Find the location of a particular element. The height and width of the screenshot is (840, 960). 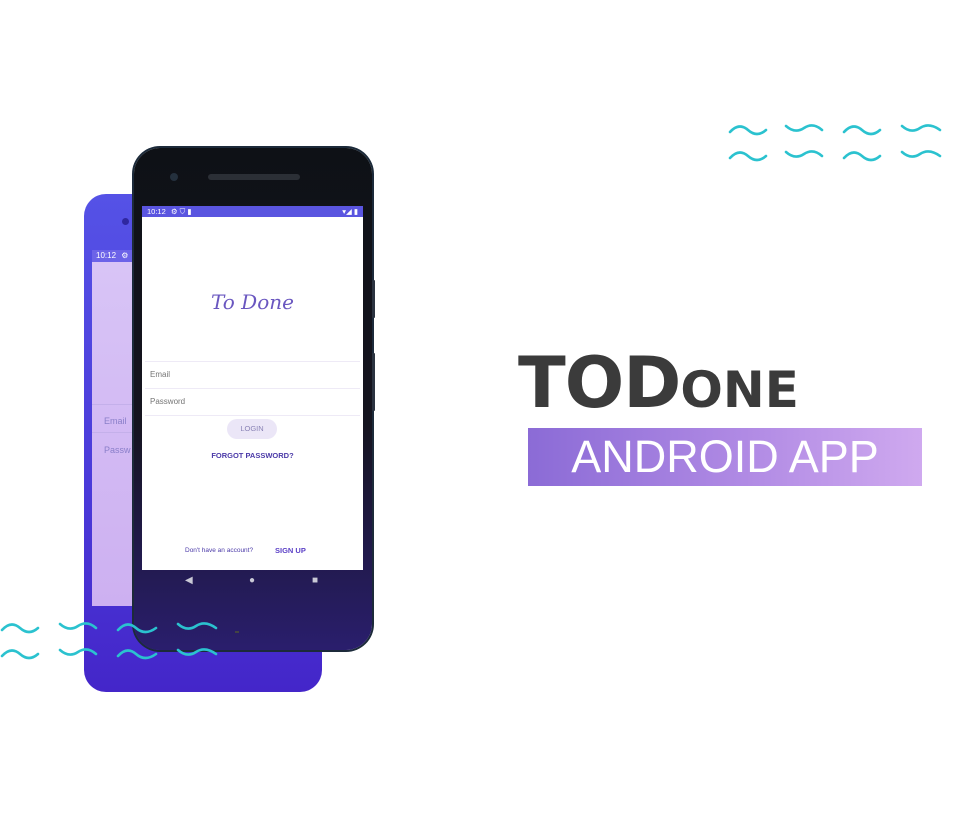

status-icons-left: ⚙ ⛉ ▮ is located at coordinates (181, 211).